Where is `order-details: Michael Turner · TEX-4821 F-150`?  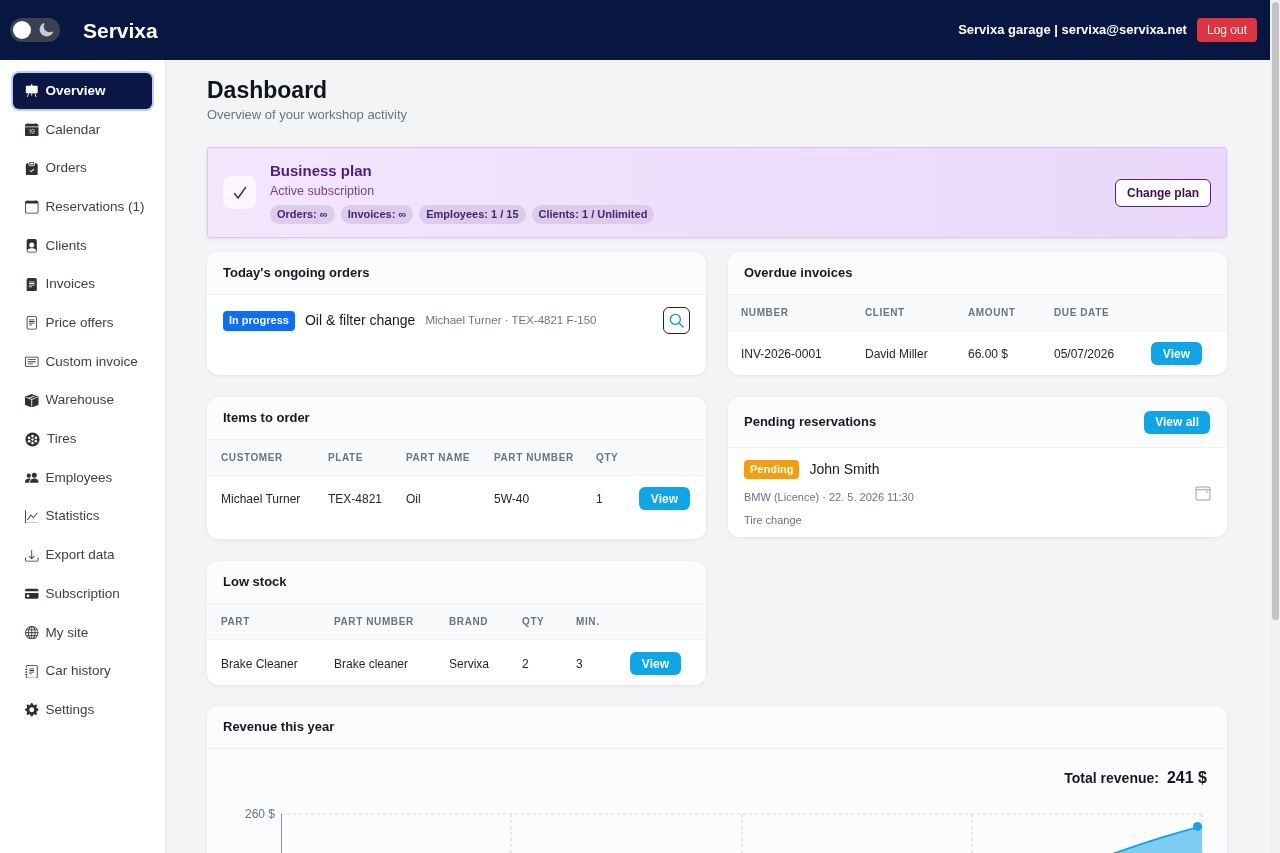 order-details: Michael Turner · TEX-4821 F-150 is located at coordinates (511, 320).